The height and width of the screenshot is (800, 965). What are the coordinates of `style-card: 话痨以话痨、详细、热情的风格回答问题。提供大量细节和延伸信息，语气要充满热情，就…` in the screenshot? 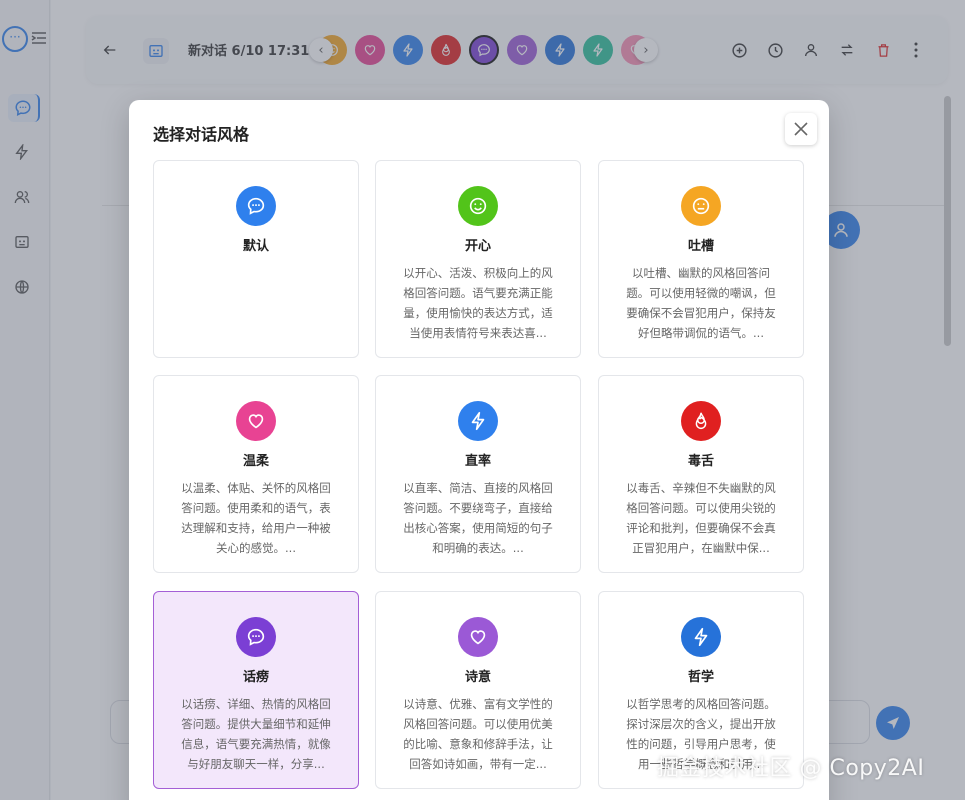 It's located at (256, 690).